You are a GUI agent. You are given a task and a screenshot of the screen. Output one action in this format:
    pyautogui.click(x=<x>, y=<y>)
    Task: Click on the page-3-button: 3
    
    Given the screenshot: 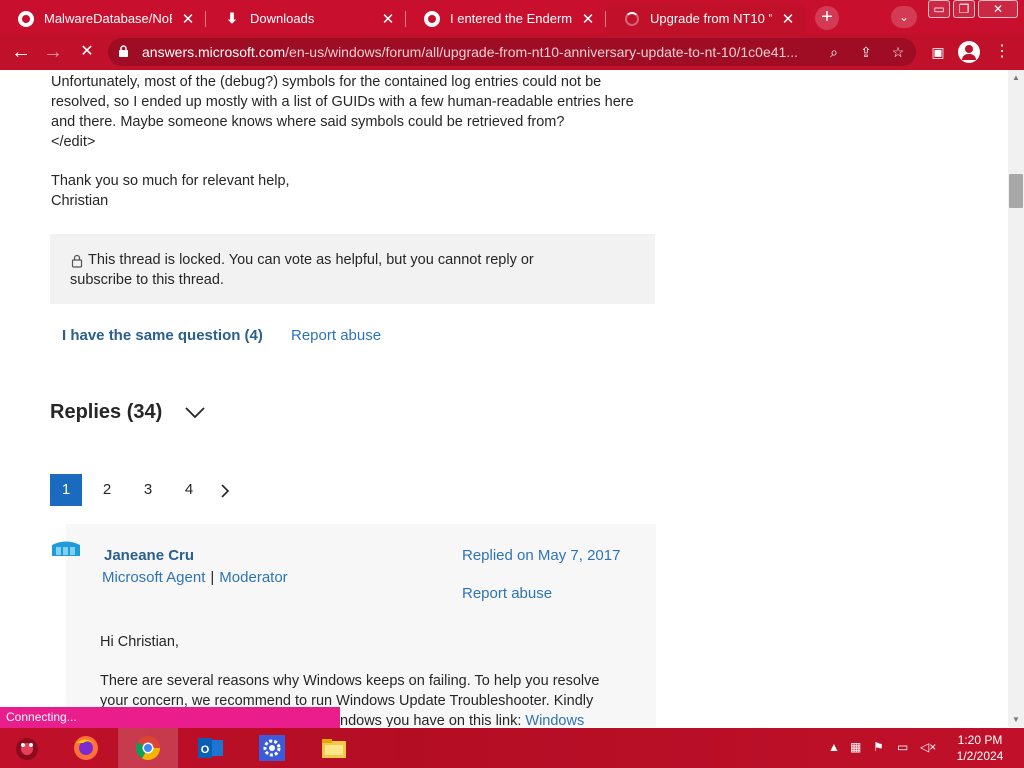 What is the action you would take?
    pyautogui.click(x=148, y=490)
    